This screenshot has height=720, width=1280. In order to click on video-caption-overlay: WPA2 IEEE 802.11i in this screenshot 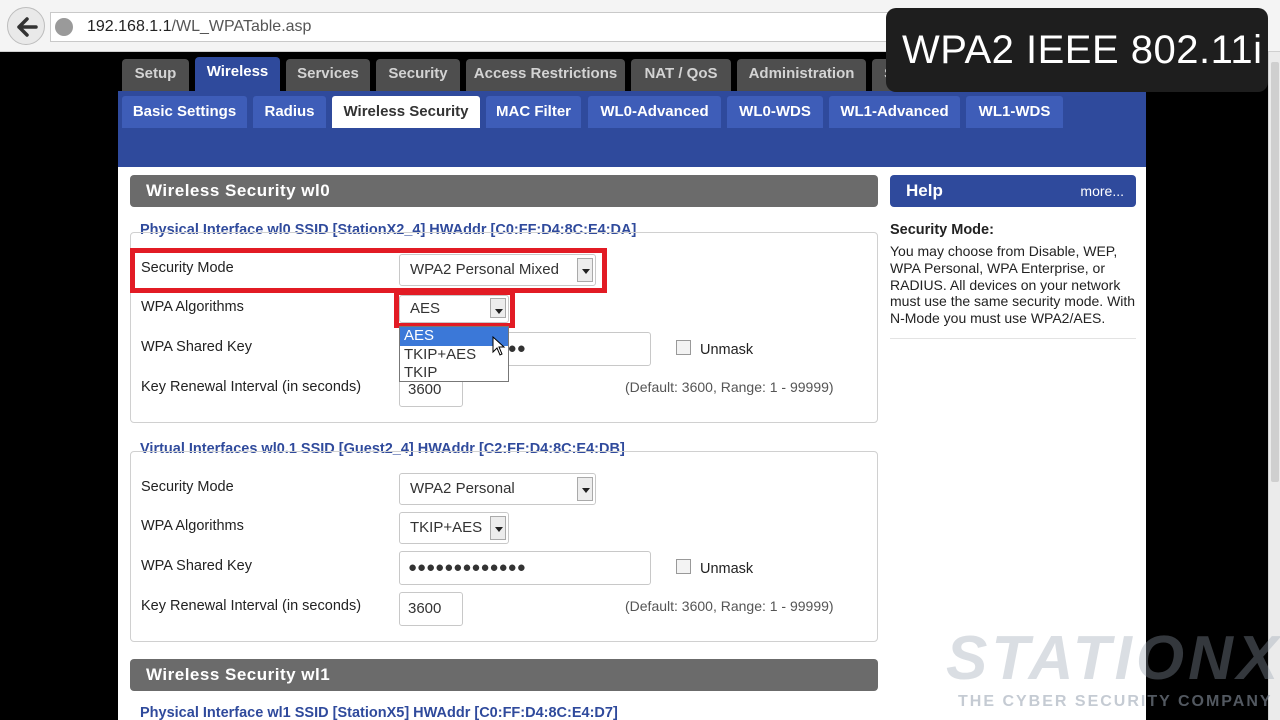, I will do `click(1077, 50)`.